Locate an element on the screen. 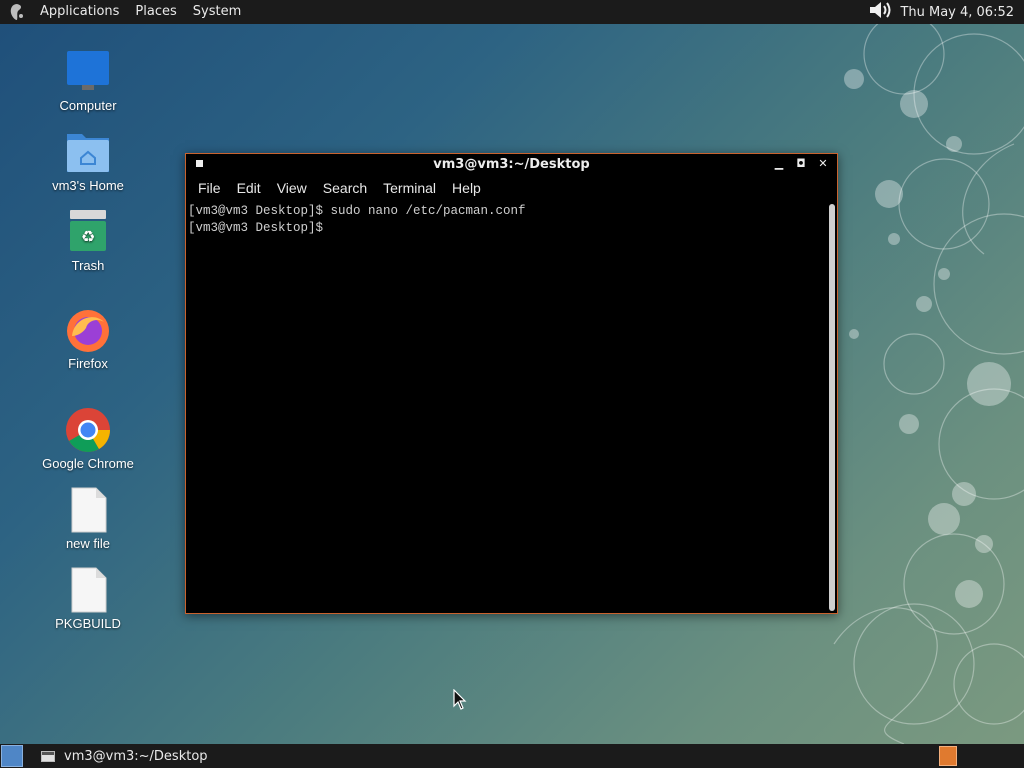 This screenshot has height=768, width=1024. workspace-switcher is located at coordinates (948, 756).